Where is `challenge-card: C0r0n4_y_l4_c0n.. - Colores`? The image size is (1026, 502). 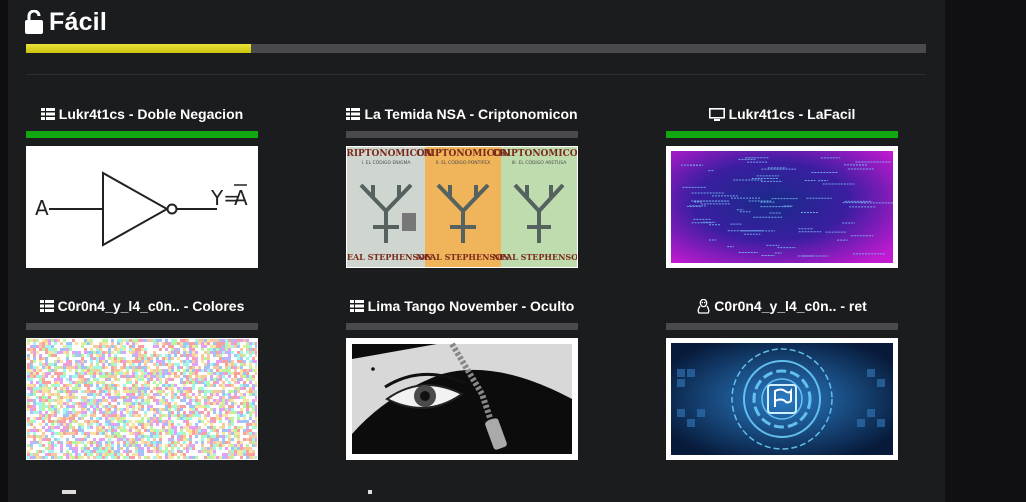 challenge-card: C0r0n4_y_l4_c0n.. - Colores is located at coordinates (142, 378).